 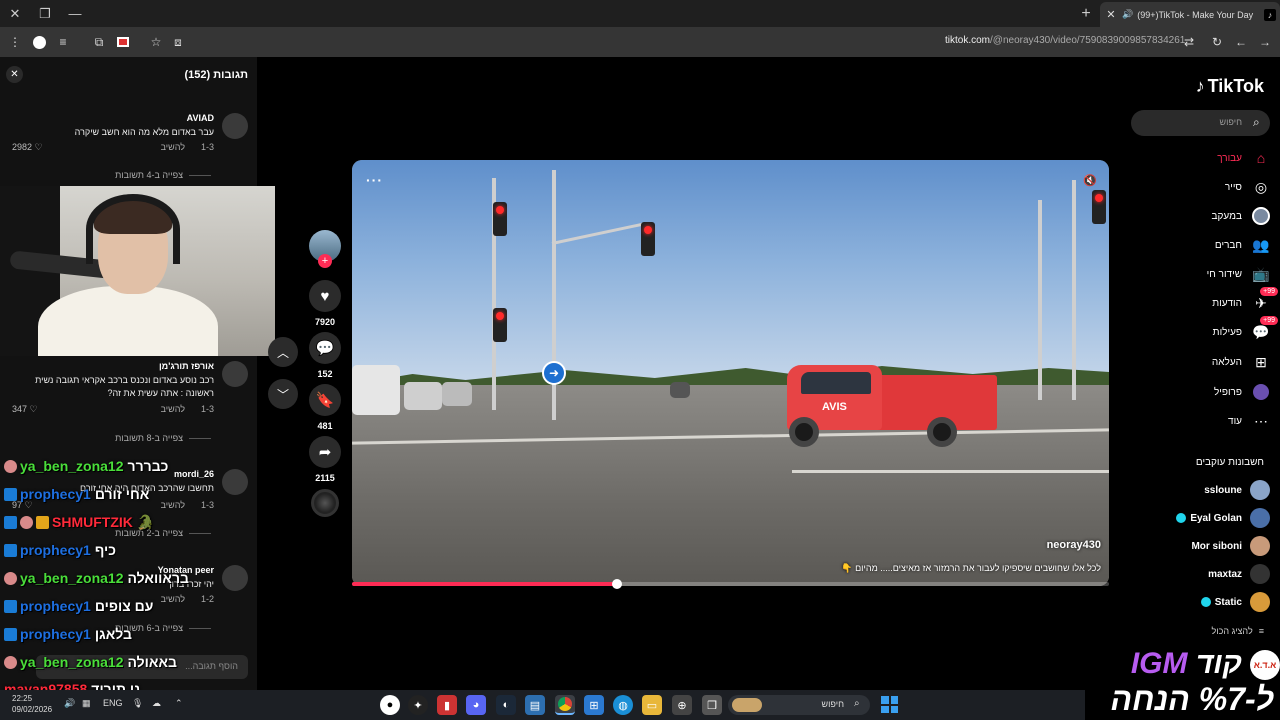 I want to click on video-username: neoray430, so click(x=1074, y=545).